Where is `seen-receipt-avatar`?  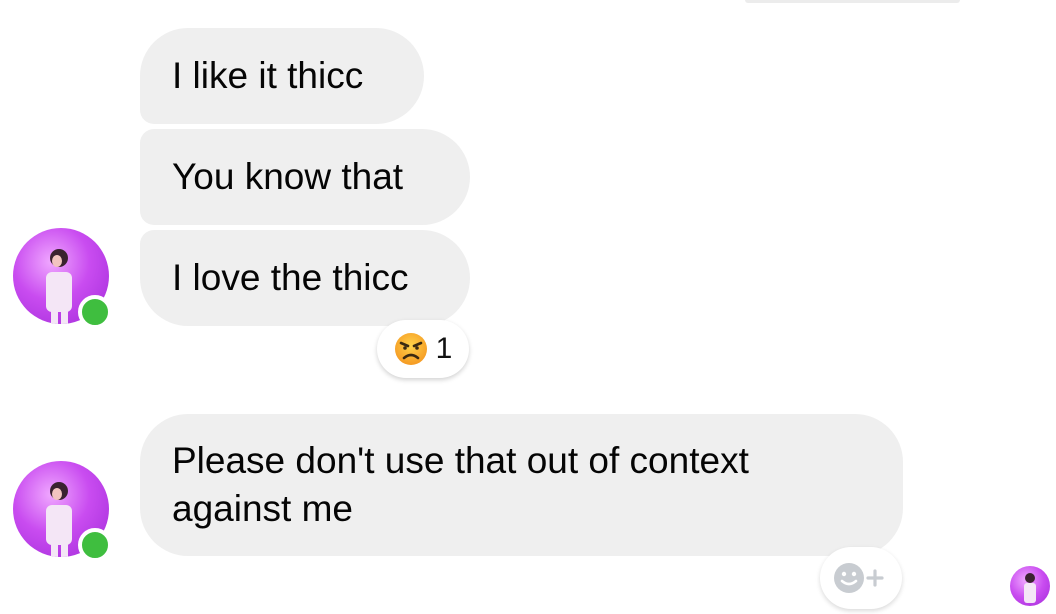
seen-receipt-avatar is located at coordinates (1030, 586).